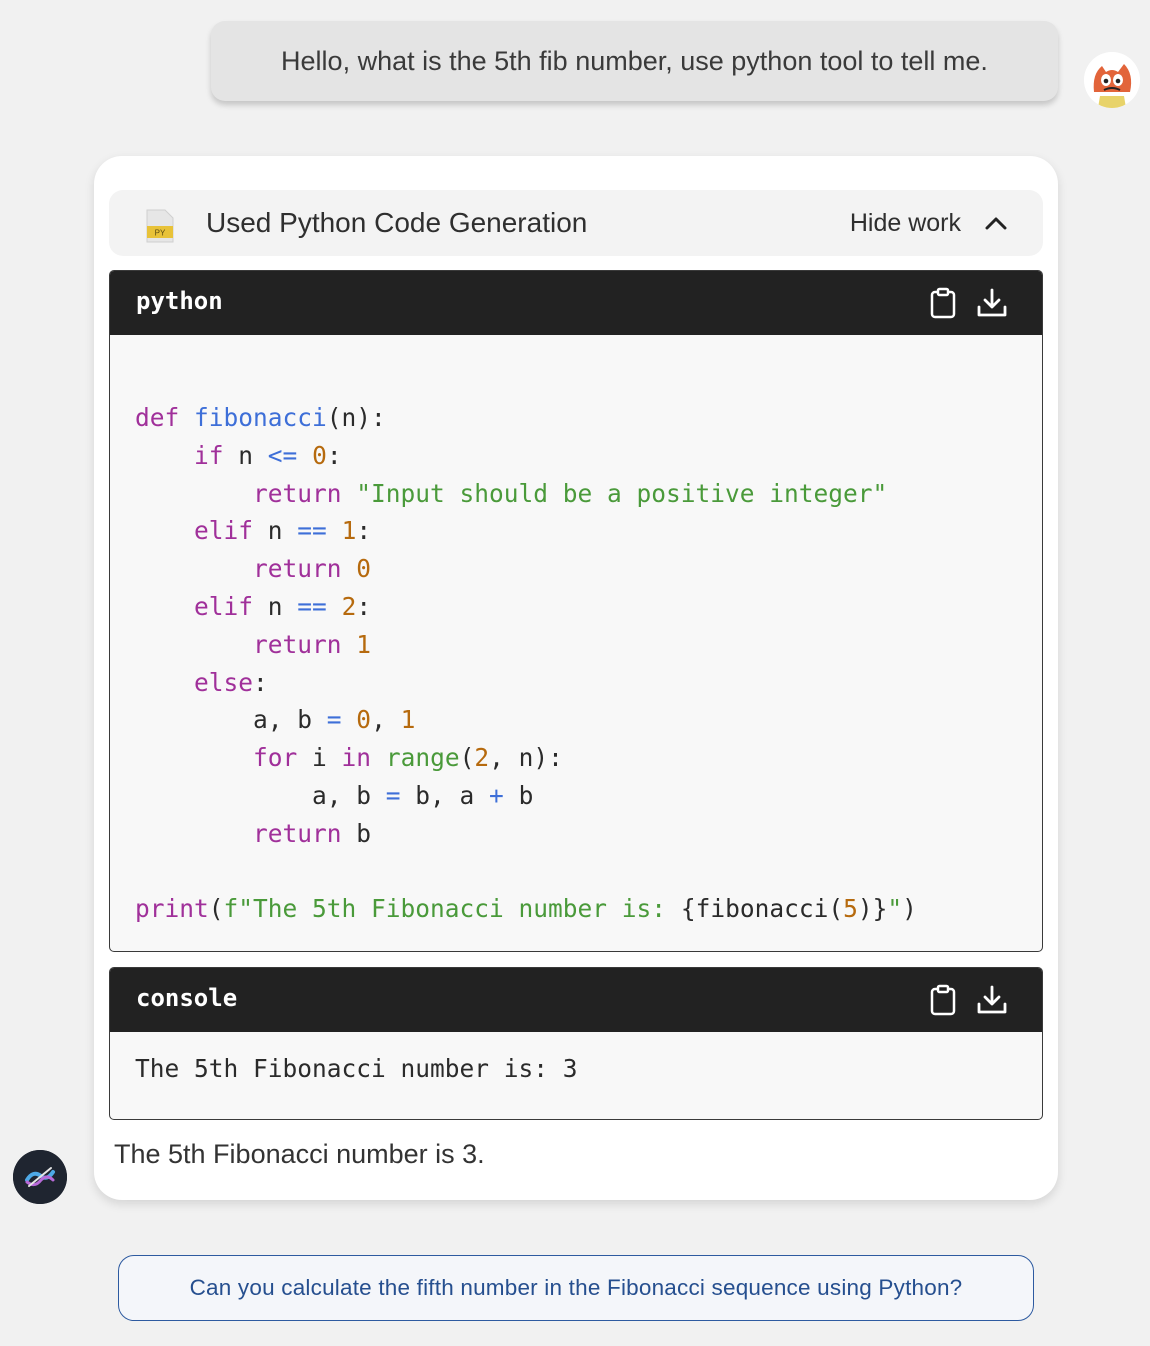 The height and width of the screenshot is (1346, 1150). Describe the element at coordinates (312, 569) in the screenshot. I see `code-line: return 0` at that location.